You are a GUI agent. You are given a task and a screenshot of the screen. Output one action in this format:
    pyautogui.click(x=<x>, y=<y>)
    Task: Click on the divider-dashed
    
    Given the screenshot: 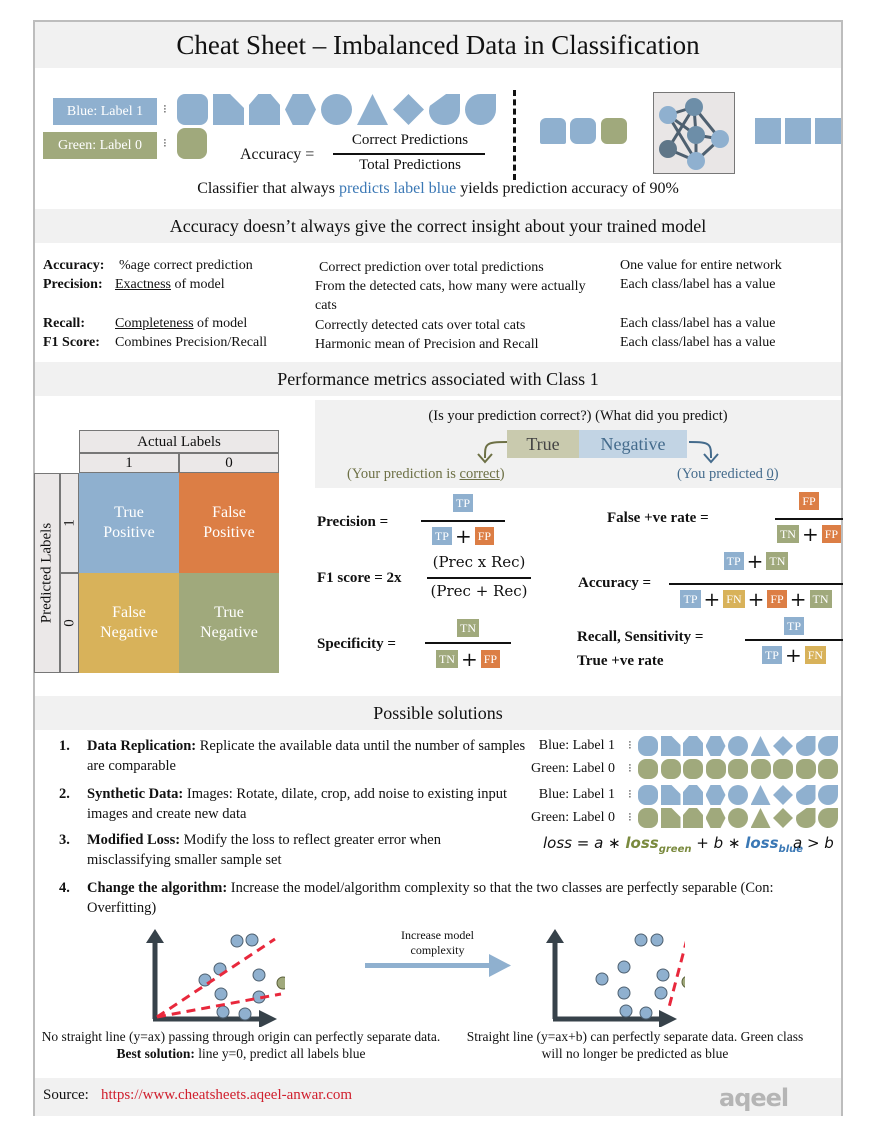 What is the action you would take?
    pyautogui.click(x=514, y=135)
    